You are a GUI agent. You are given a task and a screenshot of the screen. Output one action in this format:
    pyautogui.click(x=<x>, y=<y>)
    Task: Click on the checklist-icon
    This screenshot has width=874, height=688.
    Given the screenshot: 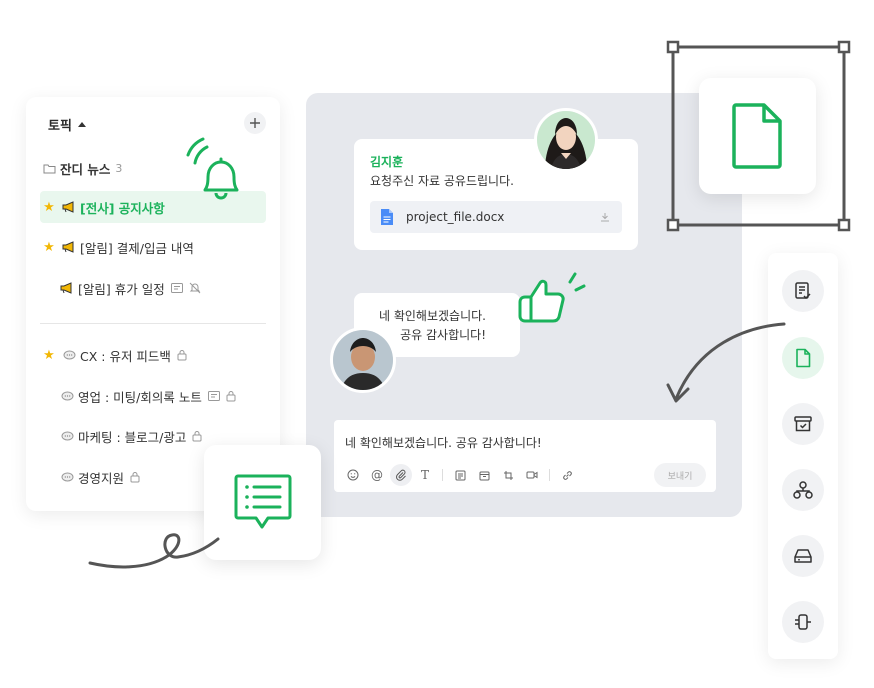 What is the action you would take?
    pyautogui.click(x=803, y=291)
    